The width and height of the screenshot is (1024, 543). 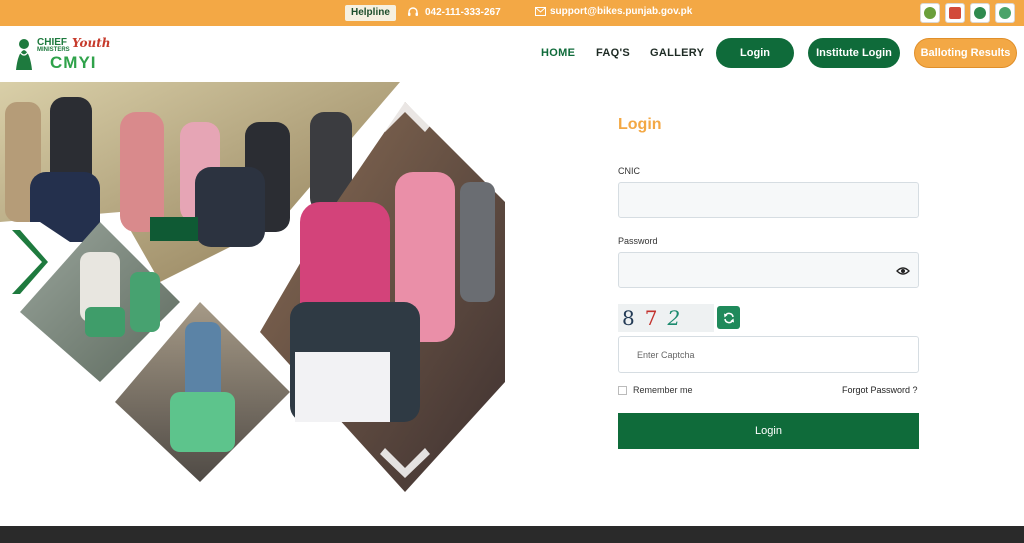 What do you see at coordinates (512, 534) in the screenshot?
I see `footer-bar` at bounding box center [512, 534].